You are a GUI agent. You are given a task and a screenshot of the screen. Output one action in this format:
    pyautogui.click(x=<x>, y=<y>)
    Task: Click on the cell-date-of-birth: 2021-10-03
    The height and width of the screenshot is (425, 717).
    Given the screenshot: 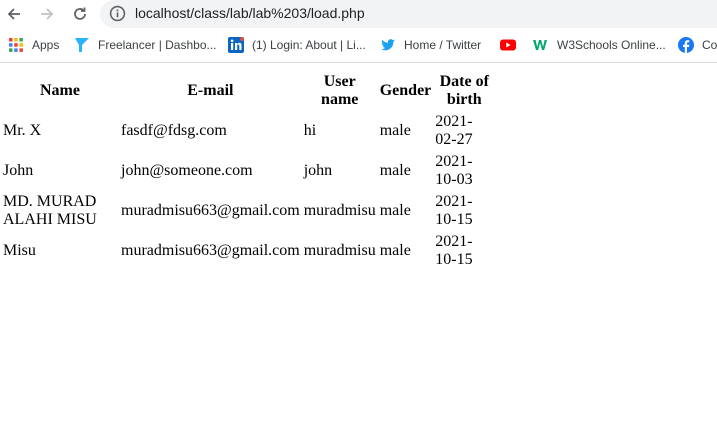 What is the action you would take?
    pyautogui.click(x=454, y=170)
    